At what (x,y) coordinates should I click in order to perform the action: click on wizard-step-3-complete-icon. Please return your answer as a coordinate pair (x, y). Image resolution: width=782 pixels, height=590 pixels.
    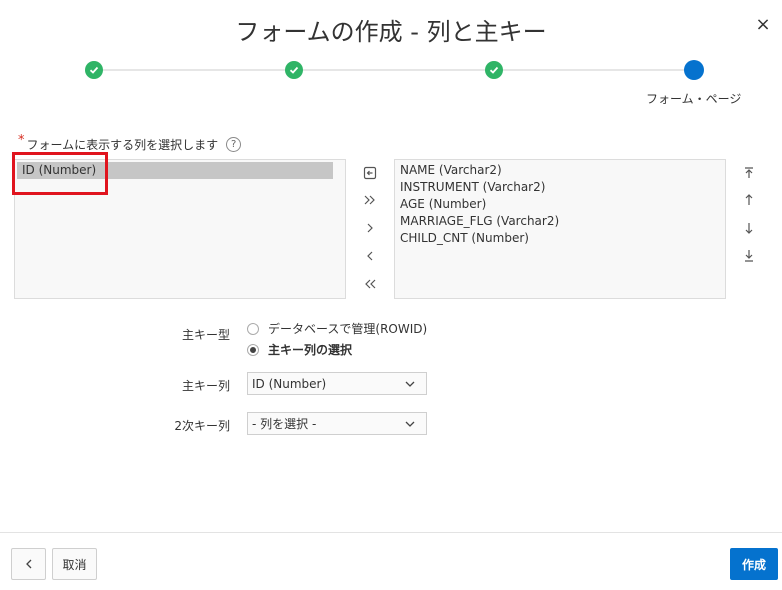
    Looking at the image, I should click on (494, 70).